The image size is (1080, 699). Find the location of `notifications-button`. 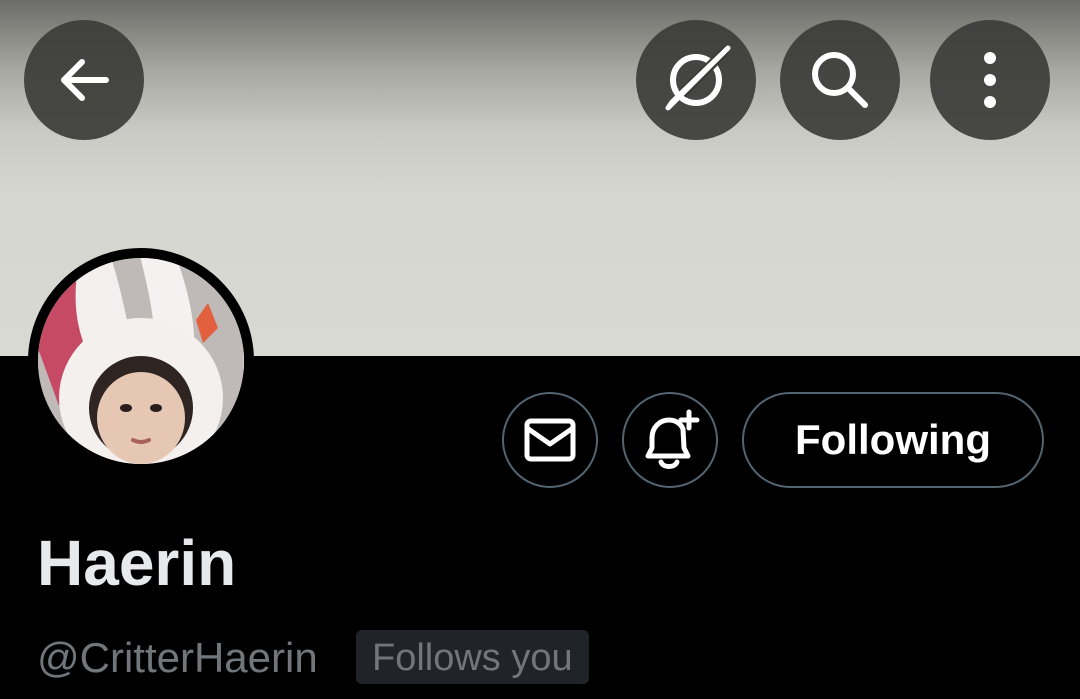

notifications-button is located at coordinates (670, 440).